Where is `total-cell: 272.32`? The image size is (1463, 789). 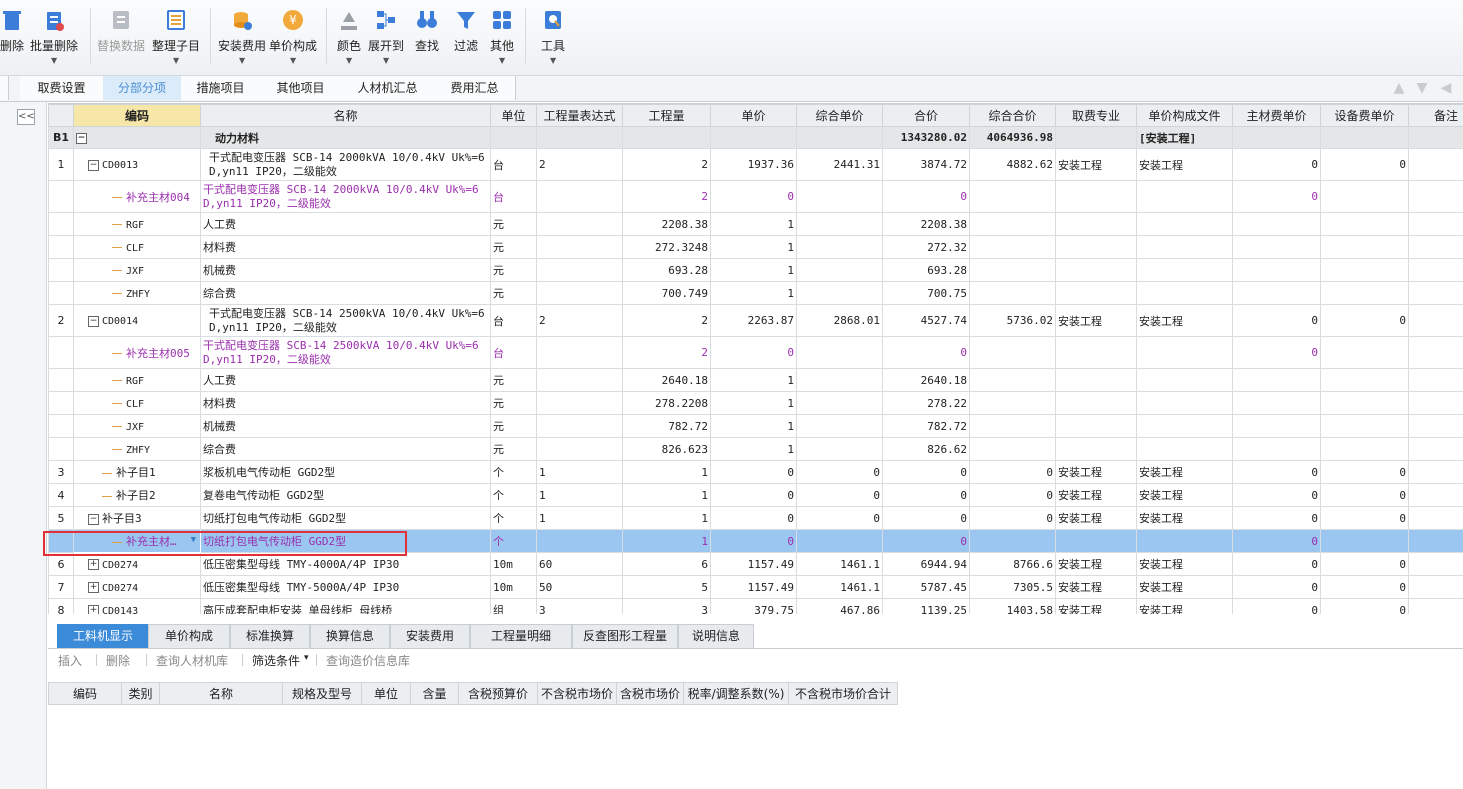 total-cell: 272.32 is located at coordinates (926, 247).